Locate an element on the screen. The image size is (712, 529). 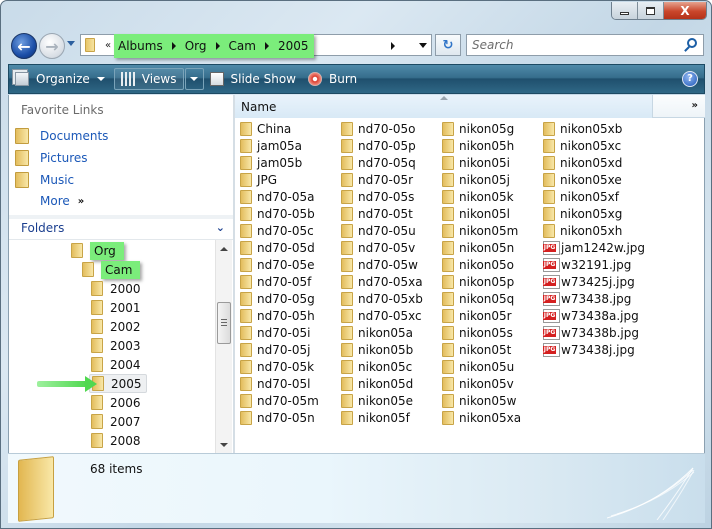
folder-item: nd70-05p is located at coordinates (378, 145).